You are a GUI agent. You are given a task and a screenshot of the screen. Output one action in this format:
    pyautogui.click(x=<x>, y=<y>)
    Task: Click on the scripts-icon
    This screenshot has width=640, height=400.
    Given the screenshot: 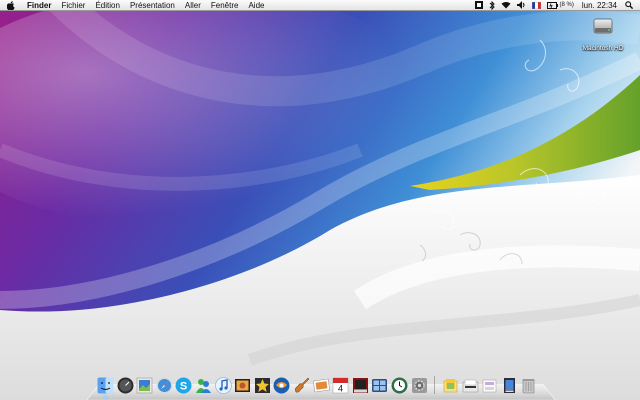 What is the action you would take?
    pyautogui.click(x=478, y=5)
    